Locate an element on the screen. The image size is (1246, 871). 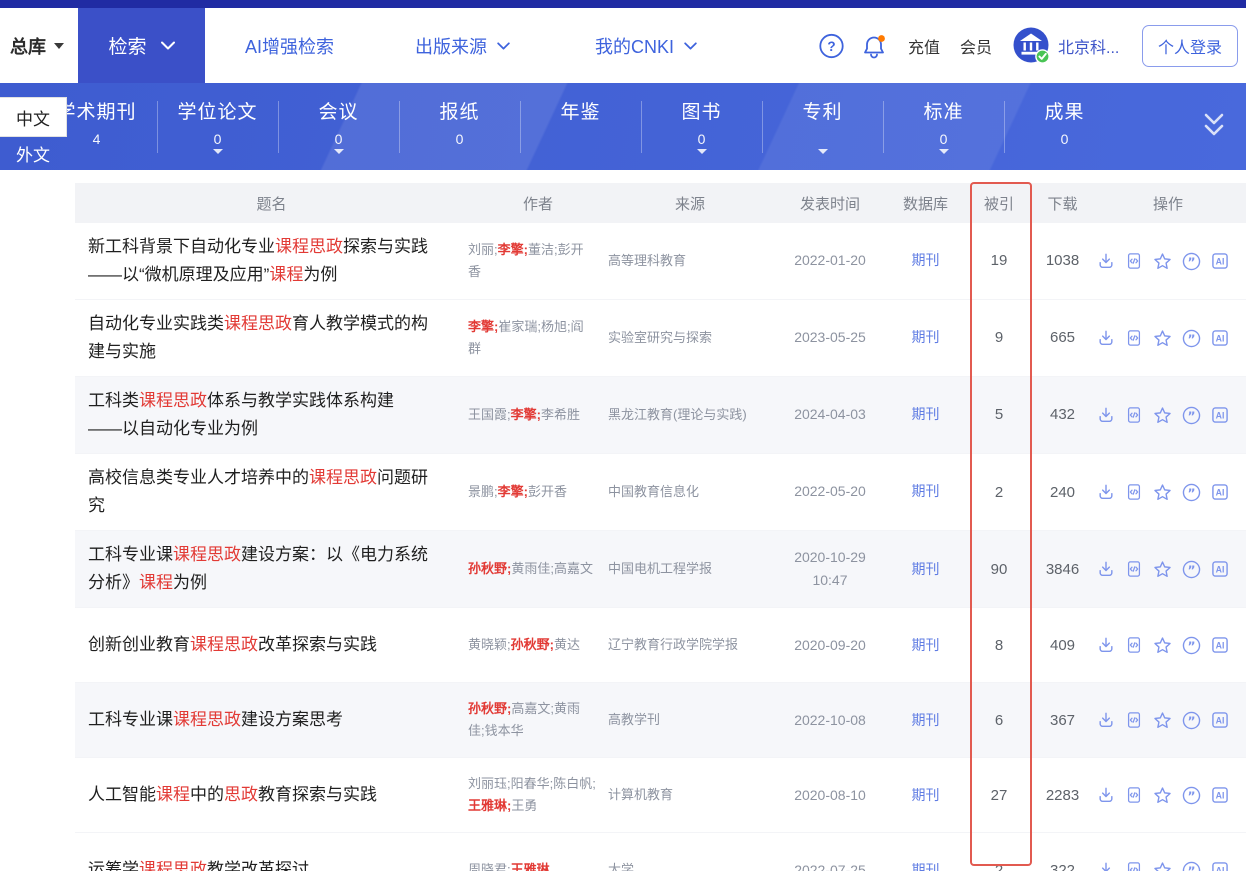
recharge-link: 充值 is located at coordinates (924, 45).